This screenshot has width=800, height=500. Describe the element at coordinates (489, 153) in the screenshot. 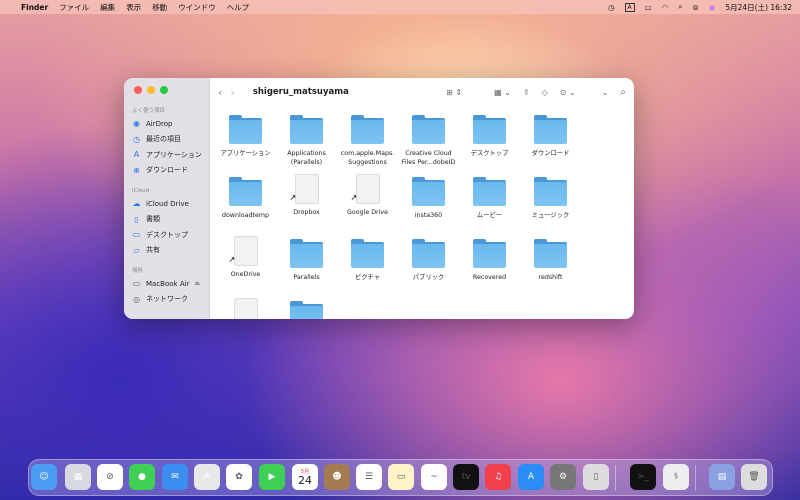

I see `file-name: デスクトップ` at that location.